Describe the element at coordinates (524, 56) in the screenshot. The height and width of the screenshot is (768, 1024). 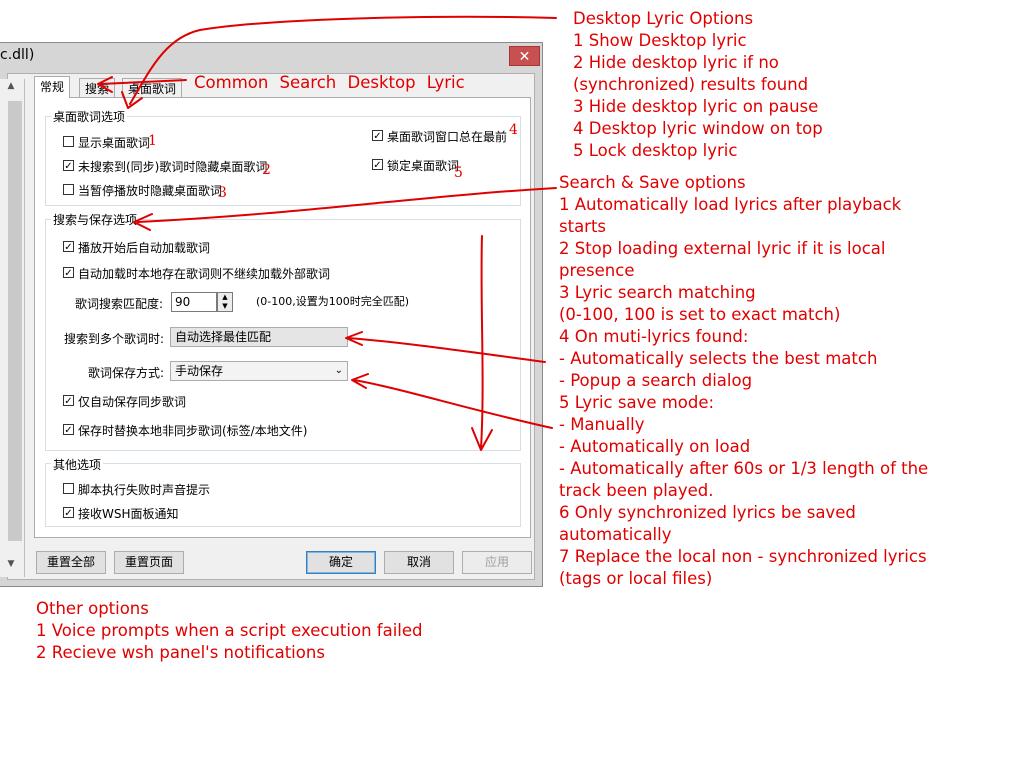
I see `close-button: ✕` at that location.